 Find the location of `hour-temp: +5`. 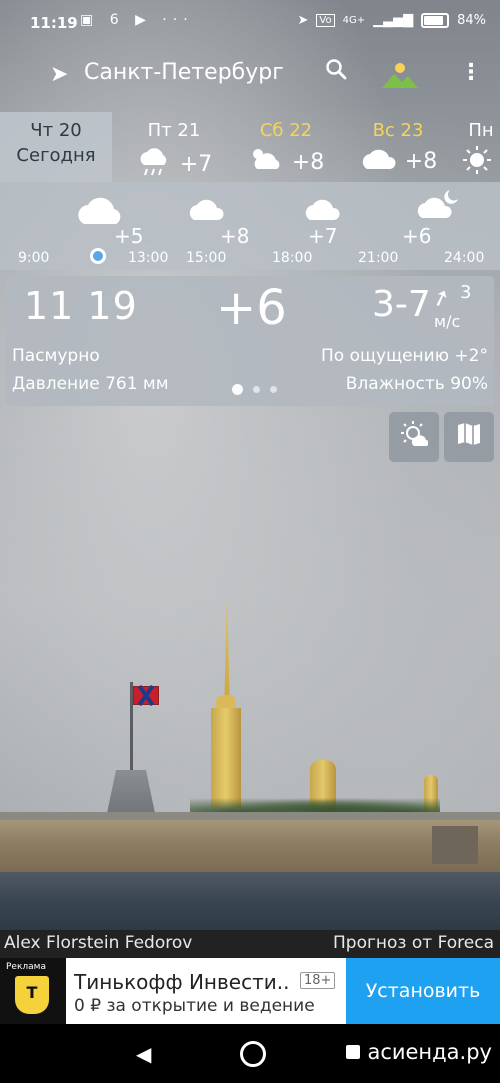

hour-temp: +5 is located at coordinates (129, 236).